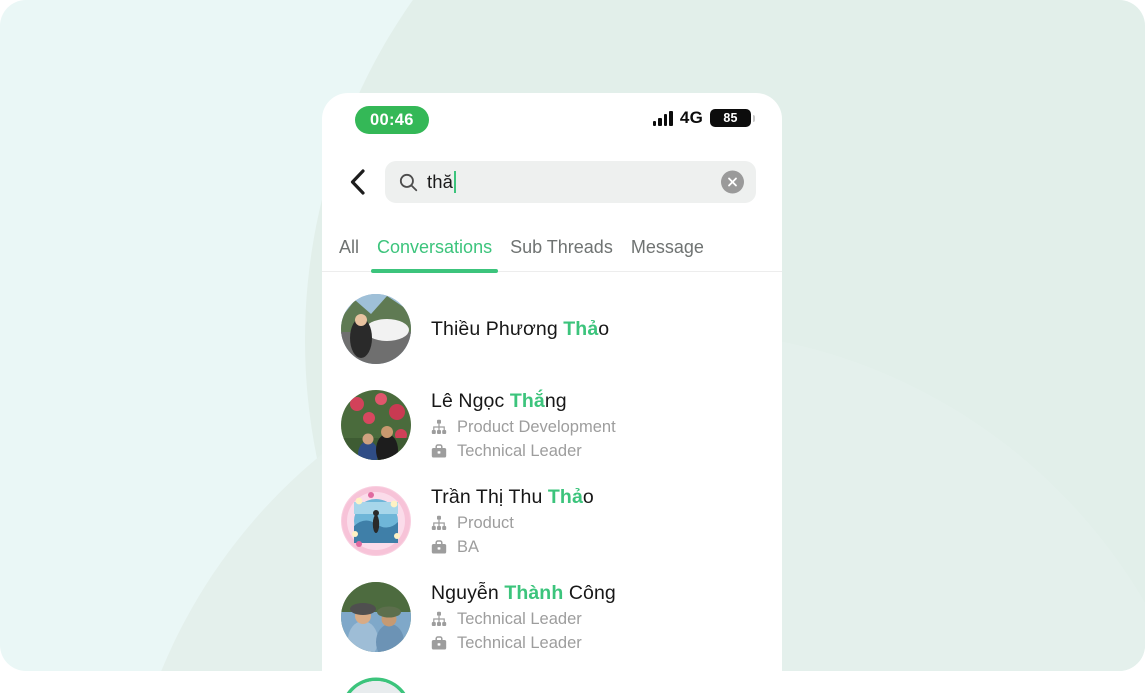  I want to click on chevron-left-icon, so click(357, 182).